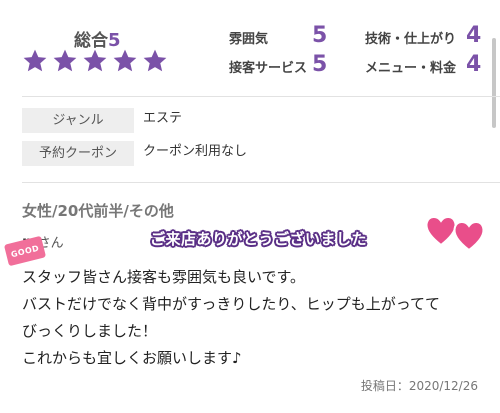 The width and height of the screenshot is (500, 413). I want to click on technique-label: 技術・仕上がり, so click(411, 39).